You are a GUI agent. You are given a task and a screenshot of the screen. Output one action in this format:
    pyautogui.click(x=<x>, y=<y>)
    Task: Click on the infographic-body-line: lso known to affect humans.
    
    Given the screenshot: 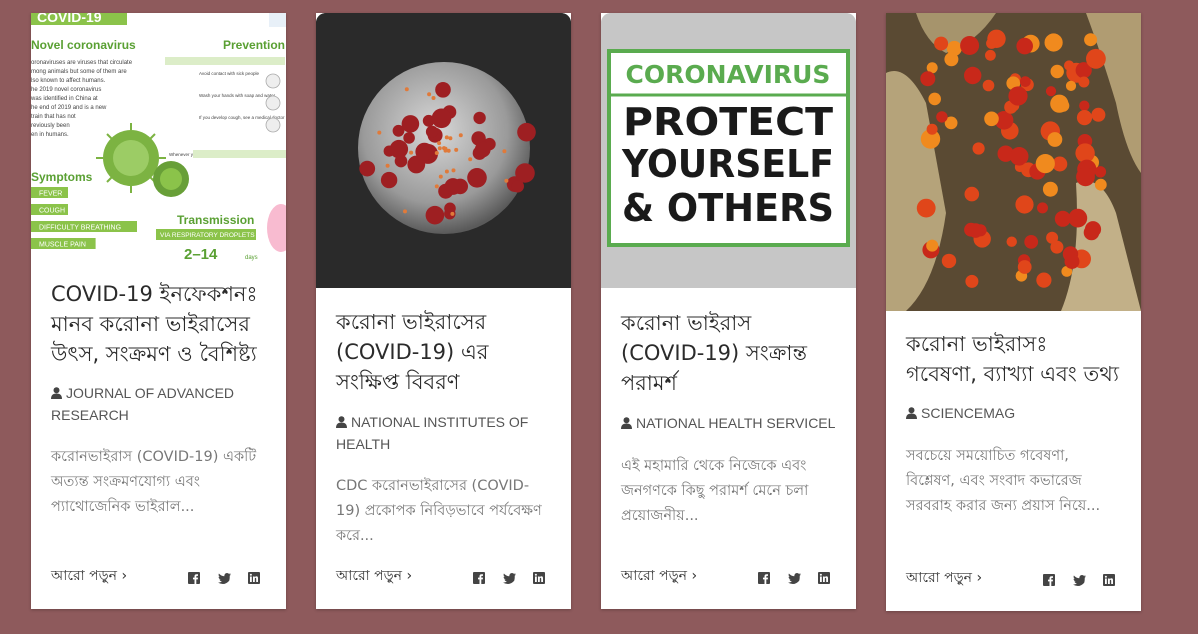 What is the action you would take?
    pyautogui.click(x=68, y=81)
    